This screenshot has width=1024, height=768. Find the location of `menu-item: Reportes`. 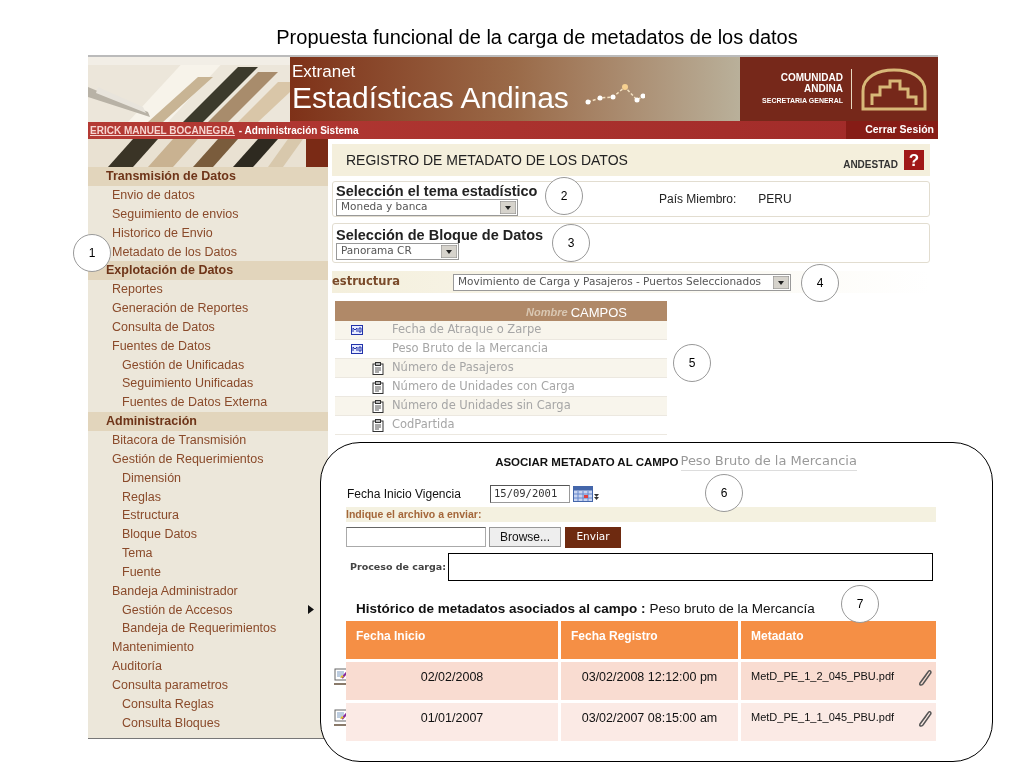

menu-item: Reportes is located at coordinates (137, 289).